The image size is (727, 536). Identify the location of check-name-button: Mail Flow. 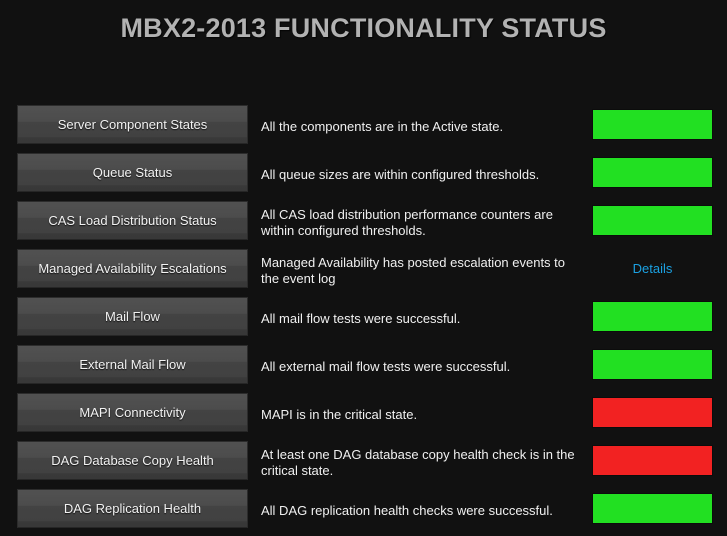
(132, 316).